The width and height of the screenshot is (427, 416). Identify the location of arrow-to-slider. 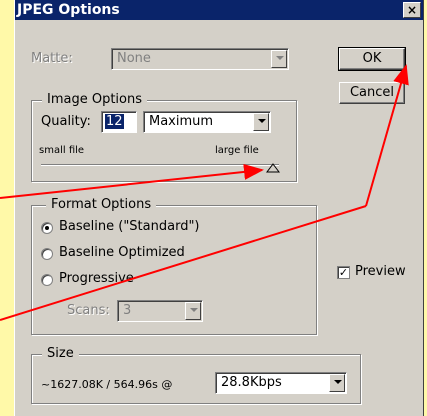
(132, 181).